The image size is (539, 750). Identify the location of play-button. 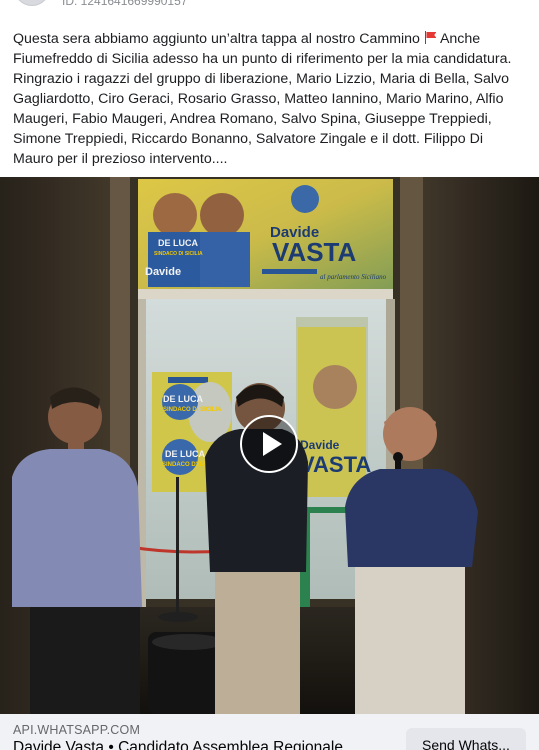
(269, 444).